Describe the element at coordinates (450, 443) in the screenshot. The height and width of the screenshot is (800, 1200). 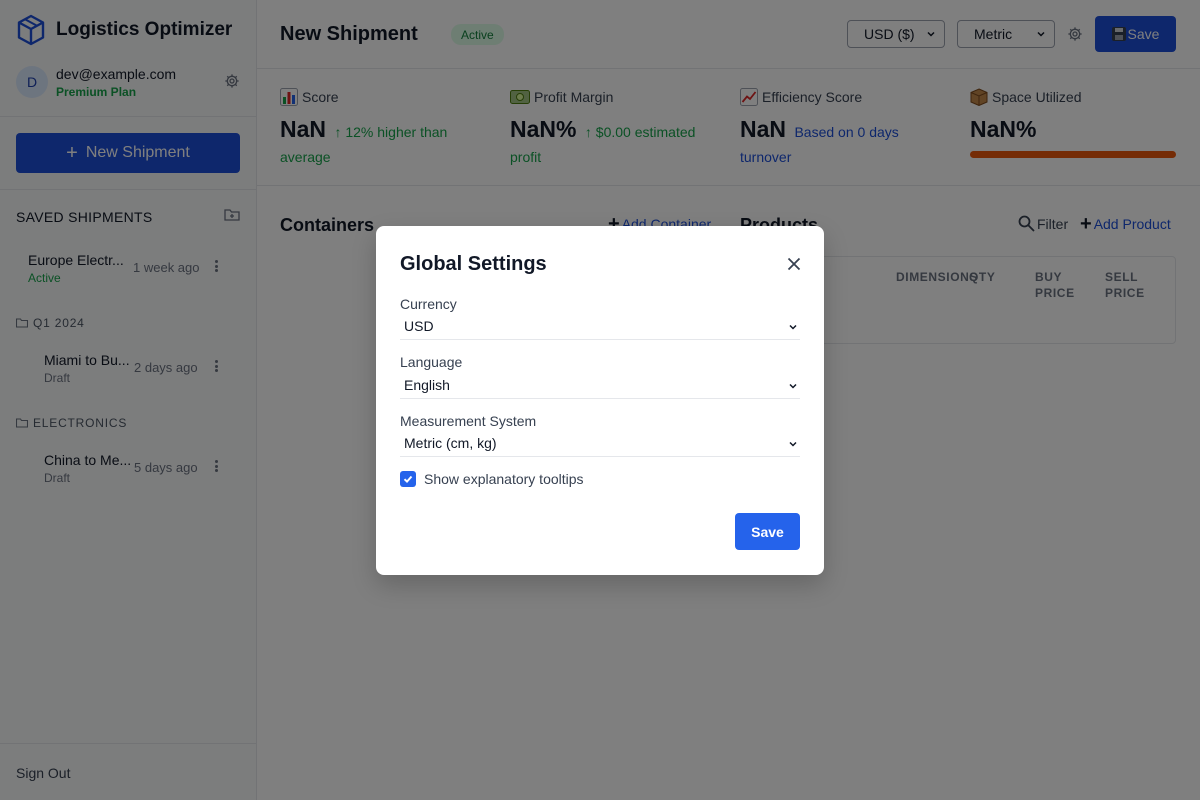
I see `measurement-field-value: Metric (cm, kg)` at that location.